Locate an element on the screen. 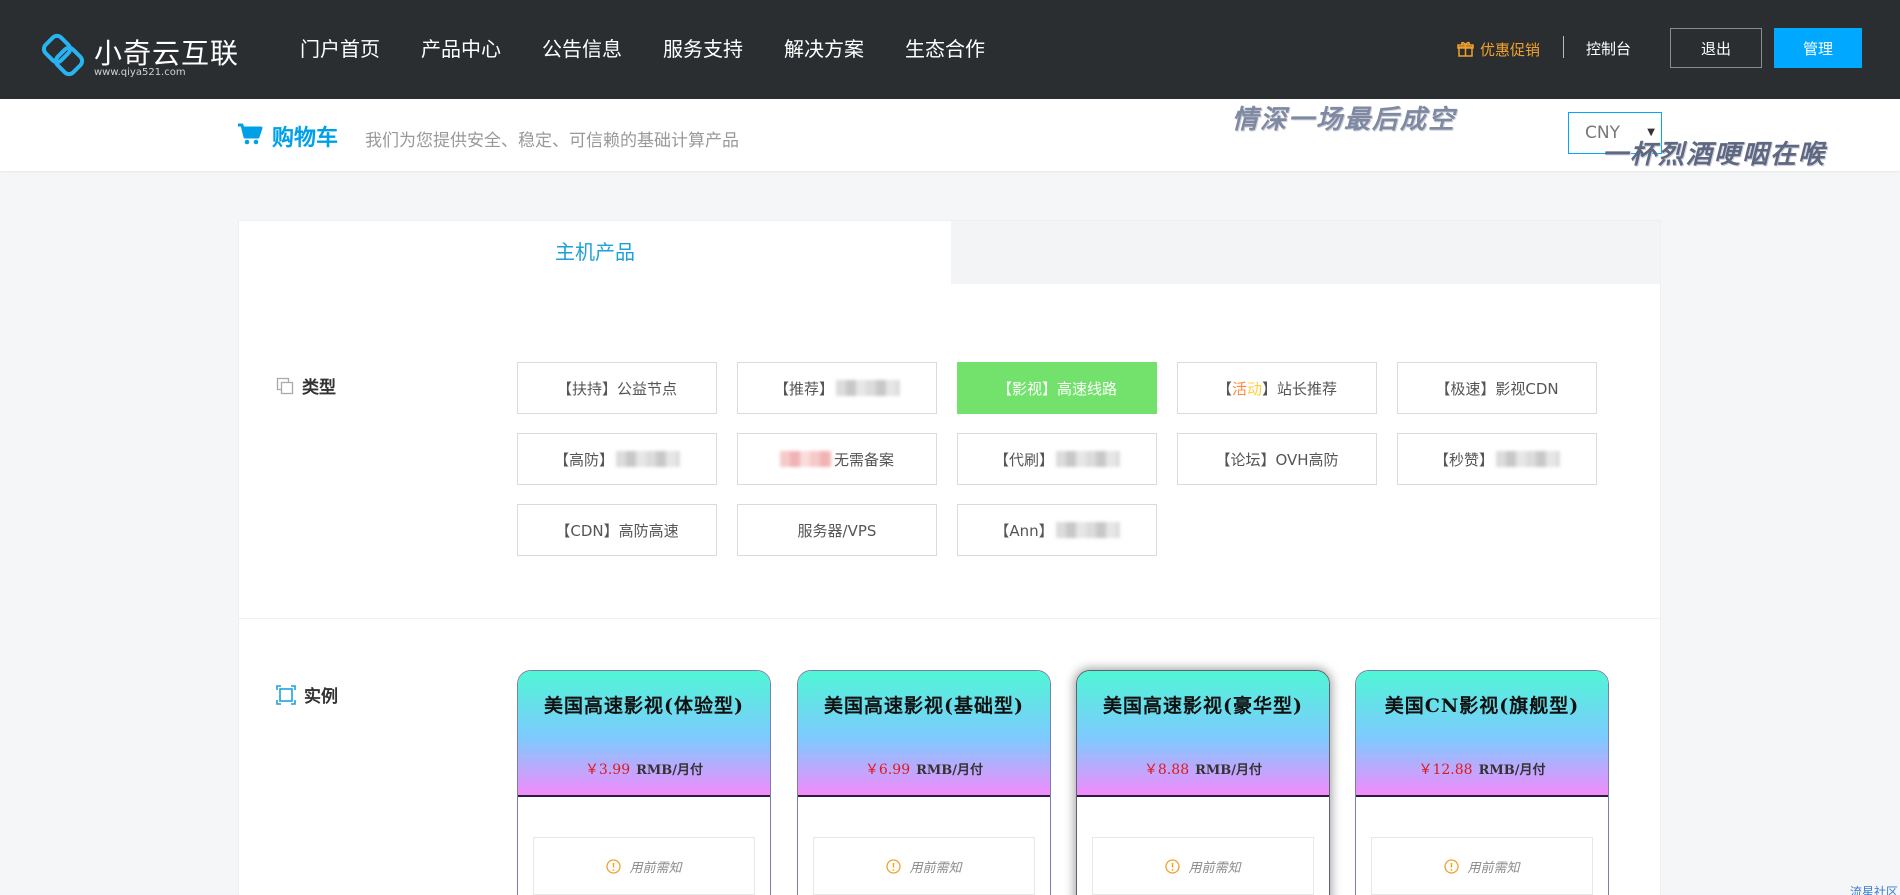  product-price: ￥12.88 RMB/月付 is located at coordinates (1482, 769).